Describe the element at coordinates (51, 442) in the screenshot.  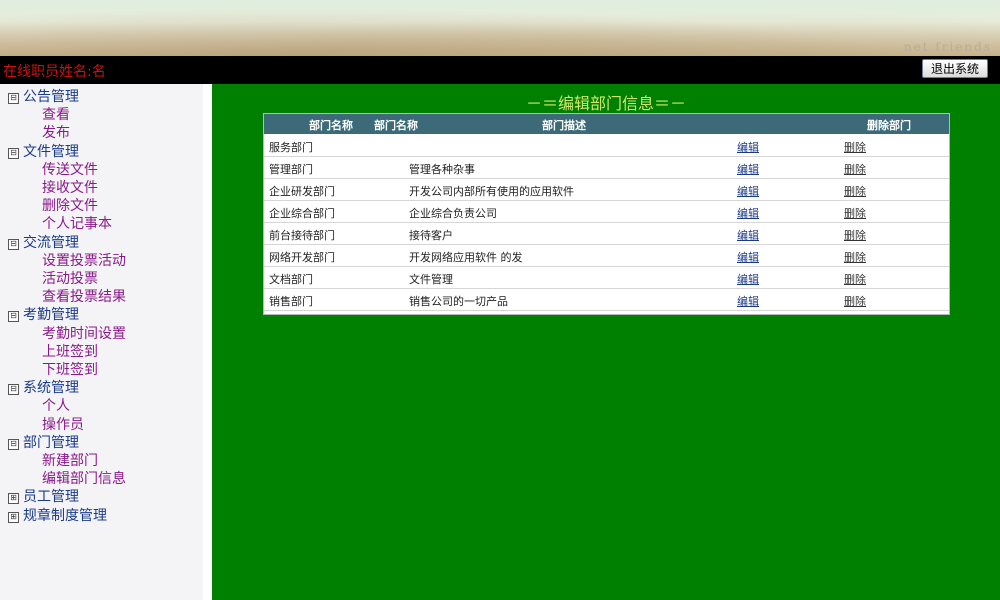
I see `sidebar-group-label: 部门管理` at that location.